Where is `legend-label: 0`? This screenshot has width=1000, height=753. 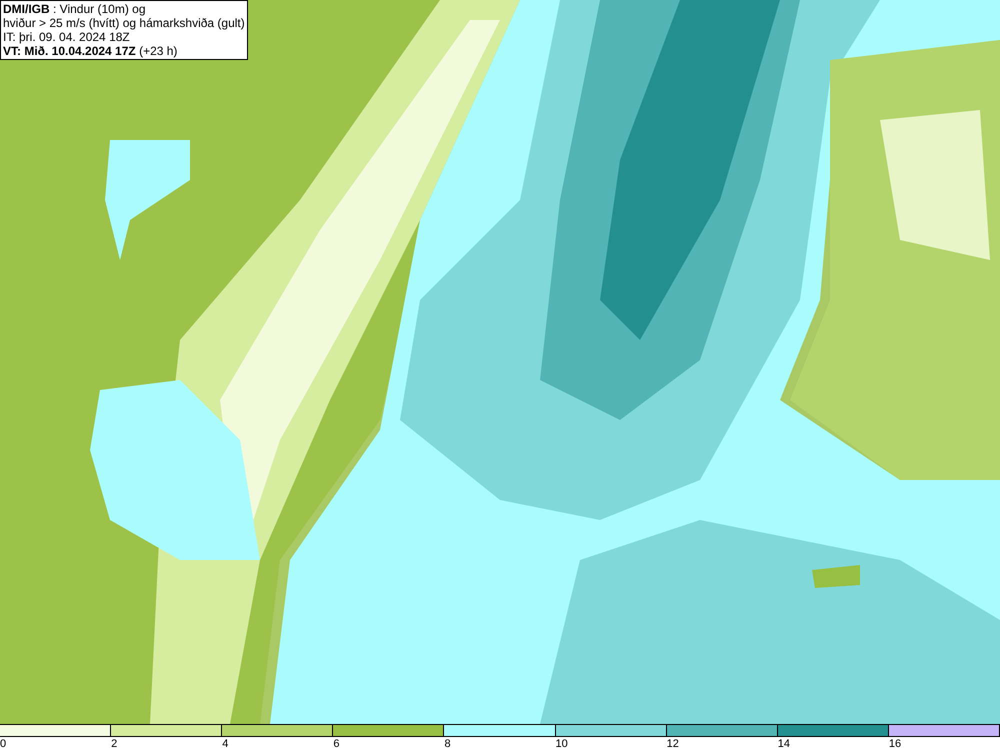 legend-label: 0 is located at coordinates (3, 744).